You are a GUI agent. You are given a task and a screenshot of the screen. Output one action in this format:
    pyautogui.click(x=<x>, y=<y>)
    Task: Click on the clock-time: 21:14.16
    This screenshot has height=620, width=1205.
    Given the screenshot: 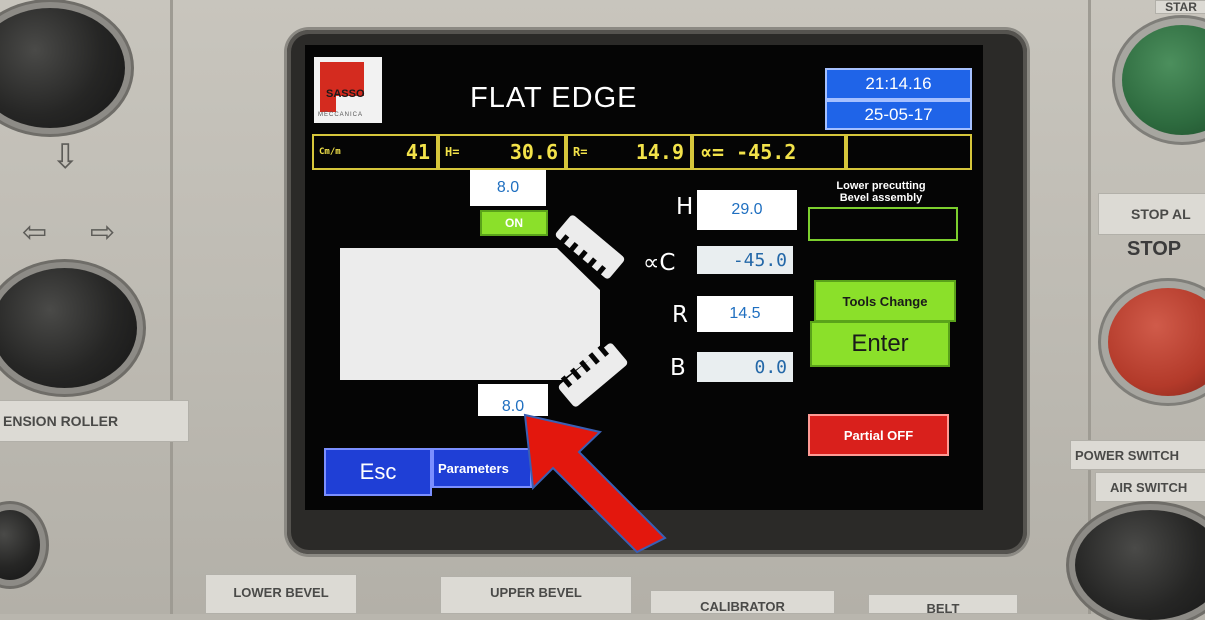 What is the action you would take?
    pyautogui.click(x=898, y=84)
    